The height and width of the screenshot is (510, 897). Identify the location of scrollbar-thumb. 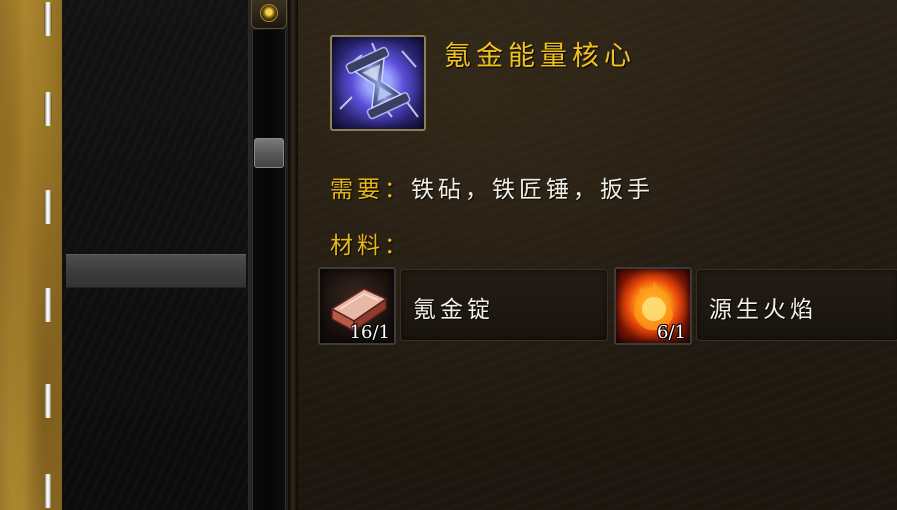
(269, 153).